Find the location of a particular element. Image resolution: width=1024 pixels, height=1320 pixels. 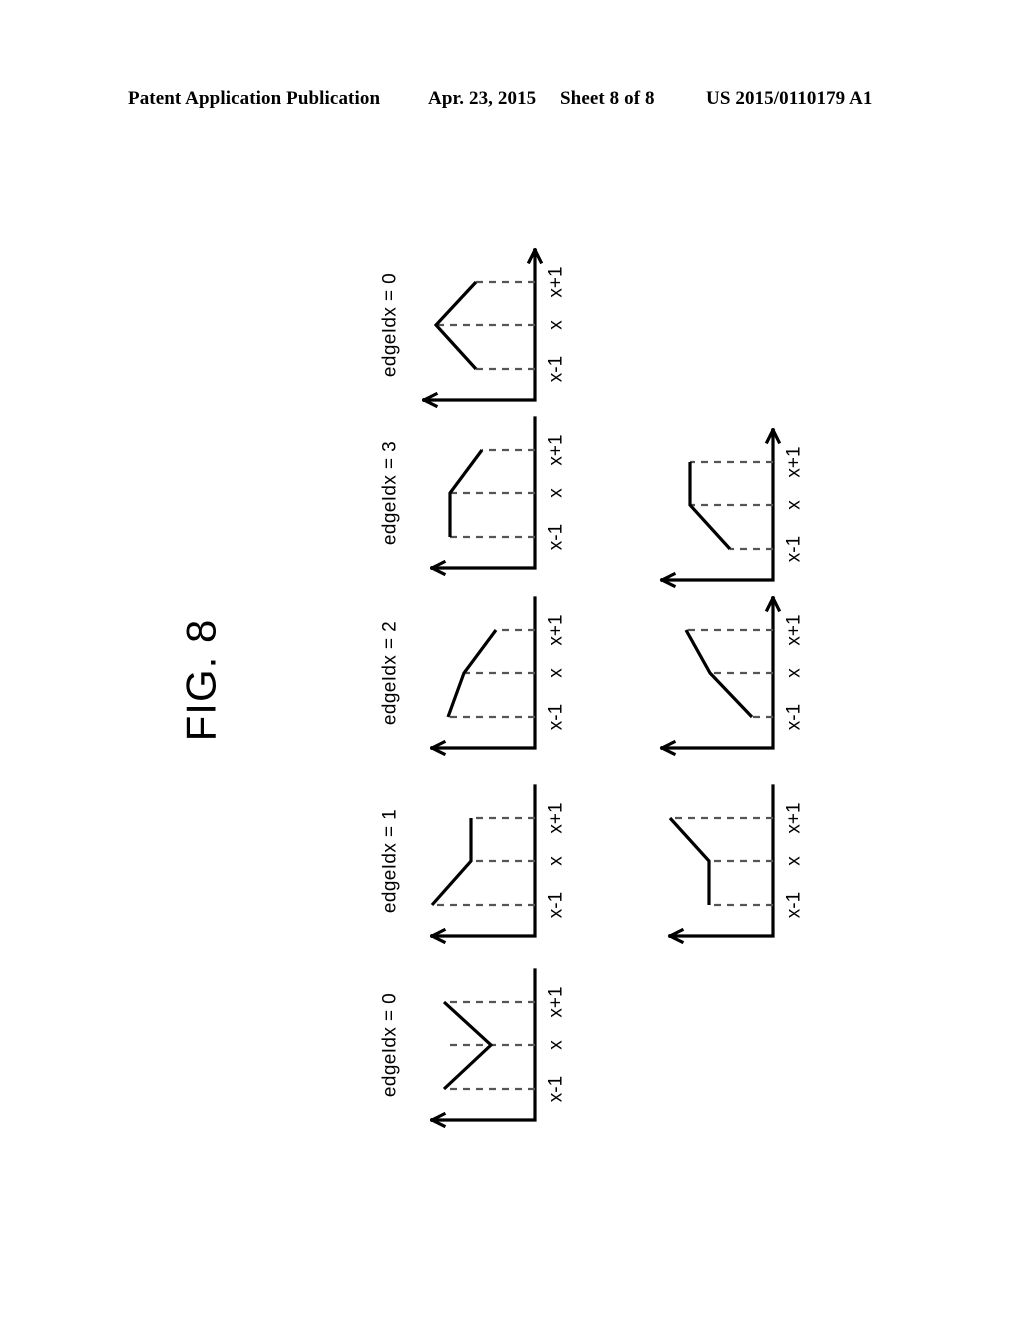

chart-panel-top-edgeidx-1: x+1 x x-1 edgeIdx = 1 is located at coordinates (472, 873).